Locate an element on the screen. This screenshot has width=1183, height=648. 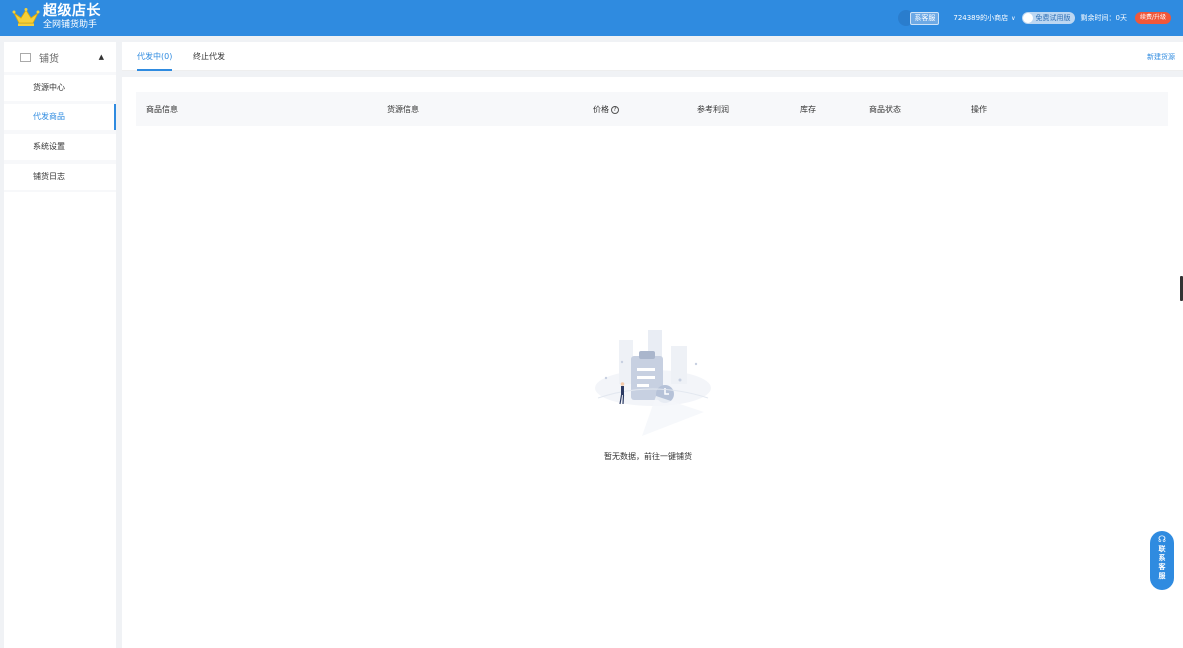
float-cs-char: 服 is located at coordinates (1162, 576).